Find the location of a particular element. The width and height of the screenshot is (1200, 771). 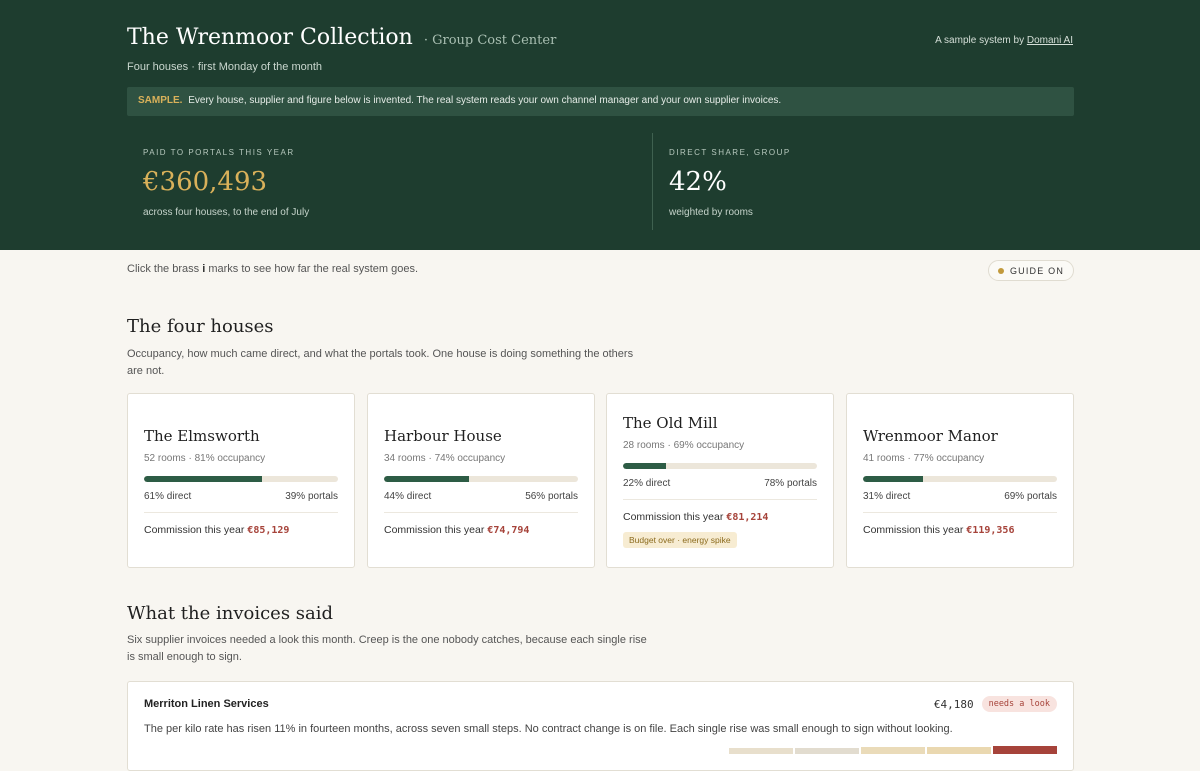

portal-share: 69% portals is located at coordinates (1030, 496).